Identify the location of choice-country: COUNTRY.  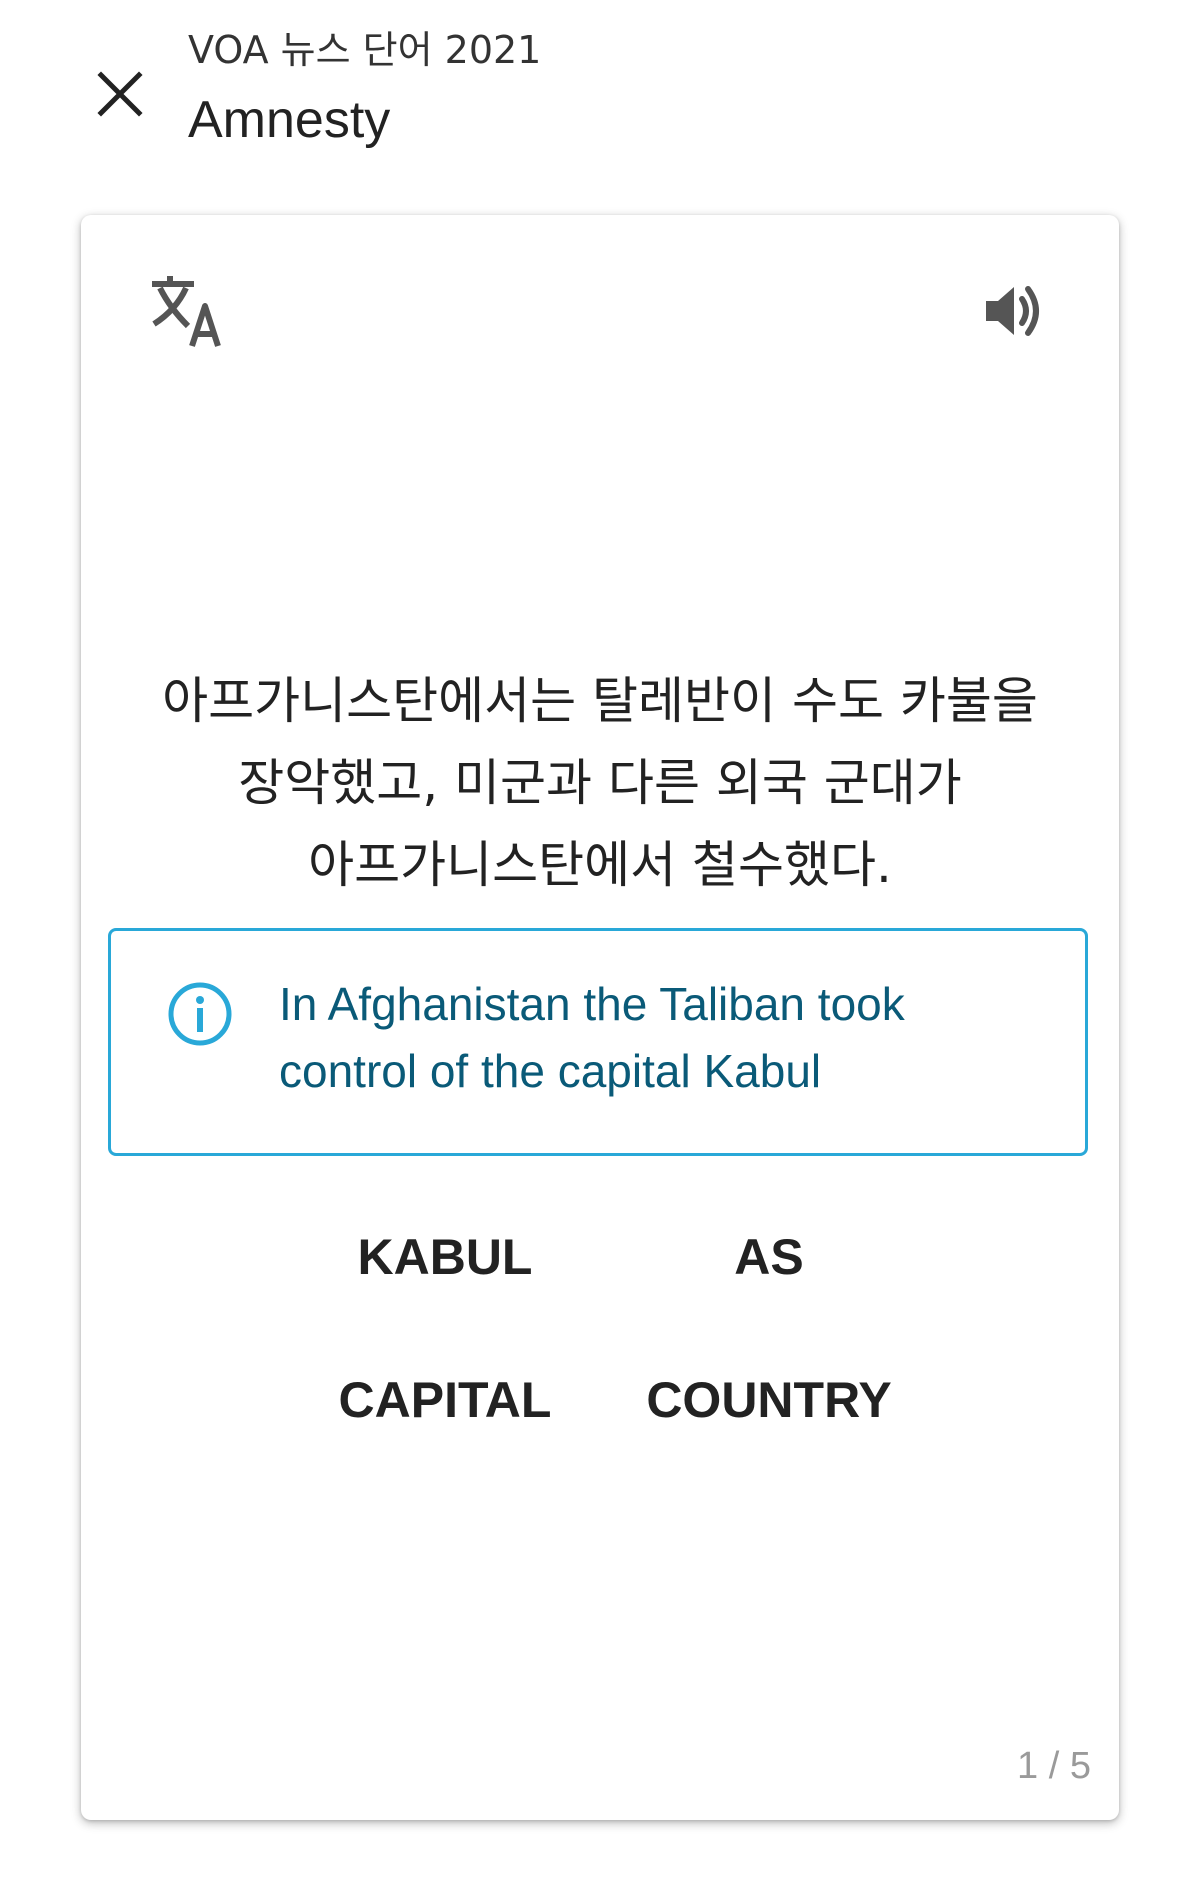
(769, 1400).